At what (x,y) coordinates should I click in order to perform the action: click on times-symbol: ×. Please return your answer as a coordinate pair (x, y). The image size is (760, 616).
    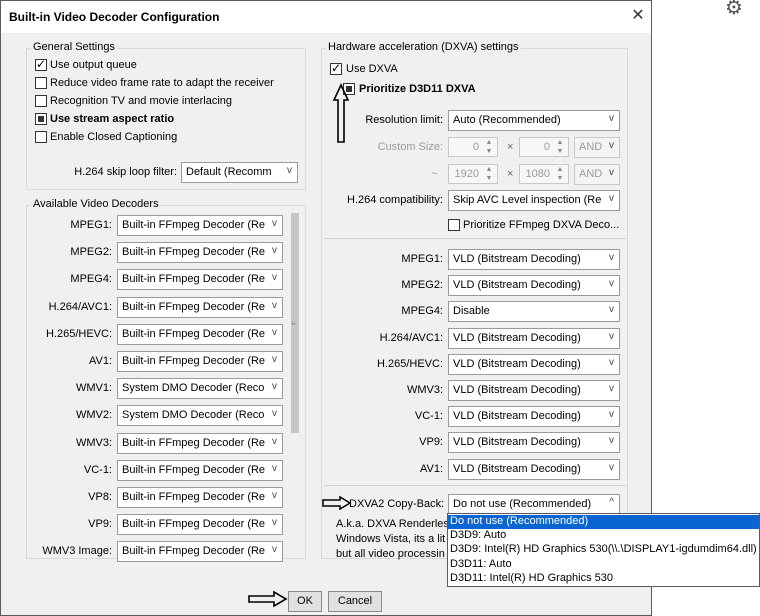
    Looking at the image, I should click on (510, 174).